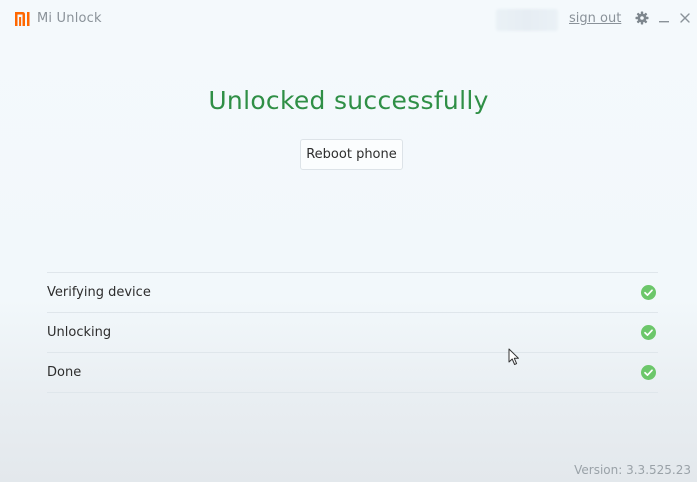  Describe the element at coordinates (348, 19) in the screenshot. I see `title-bar: Mi Unlock sign out` at that location.